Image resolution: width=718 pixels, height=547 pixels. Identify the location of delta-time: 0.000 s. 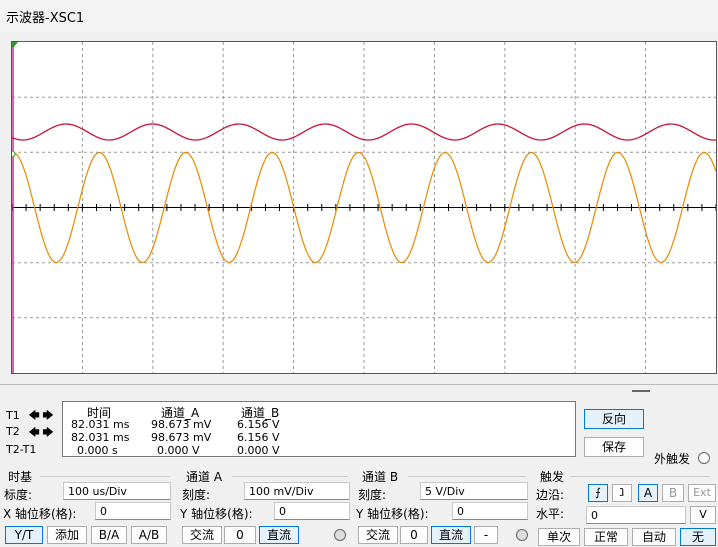
(97, 450).